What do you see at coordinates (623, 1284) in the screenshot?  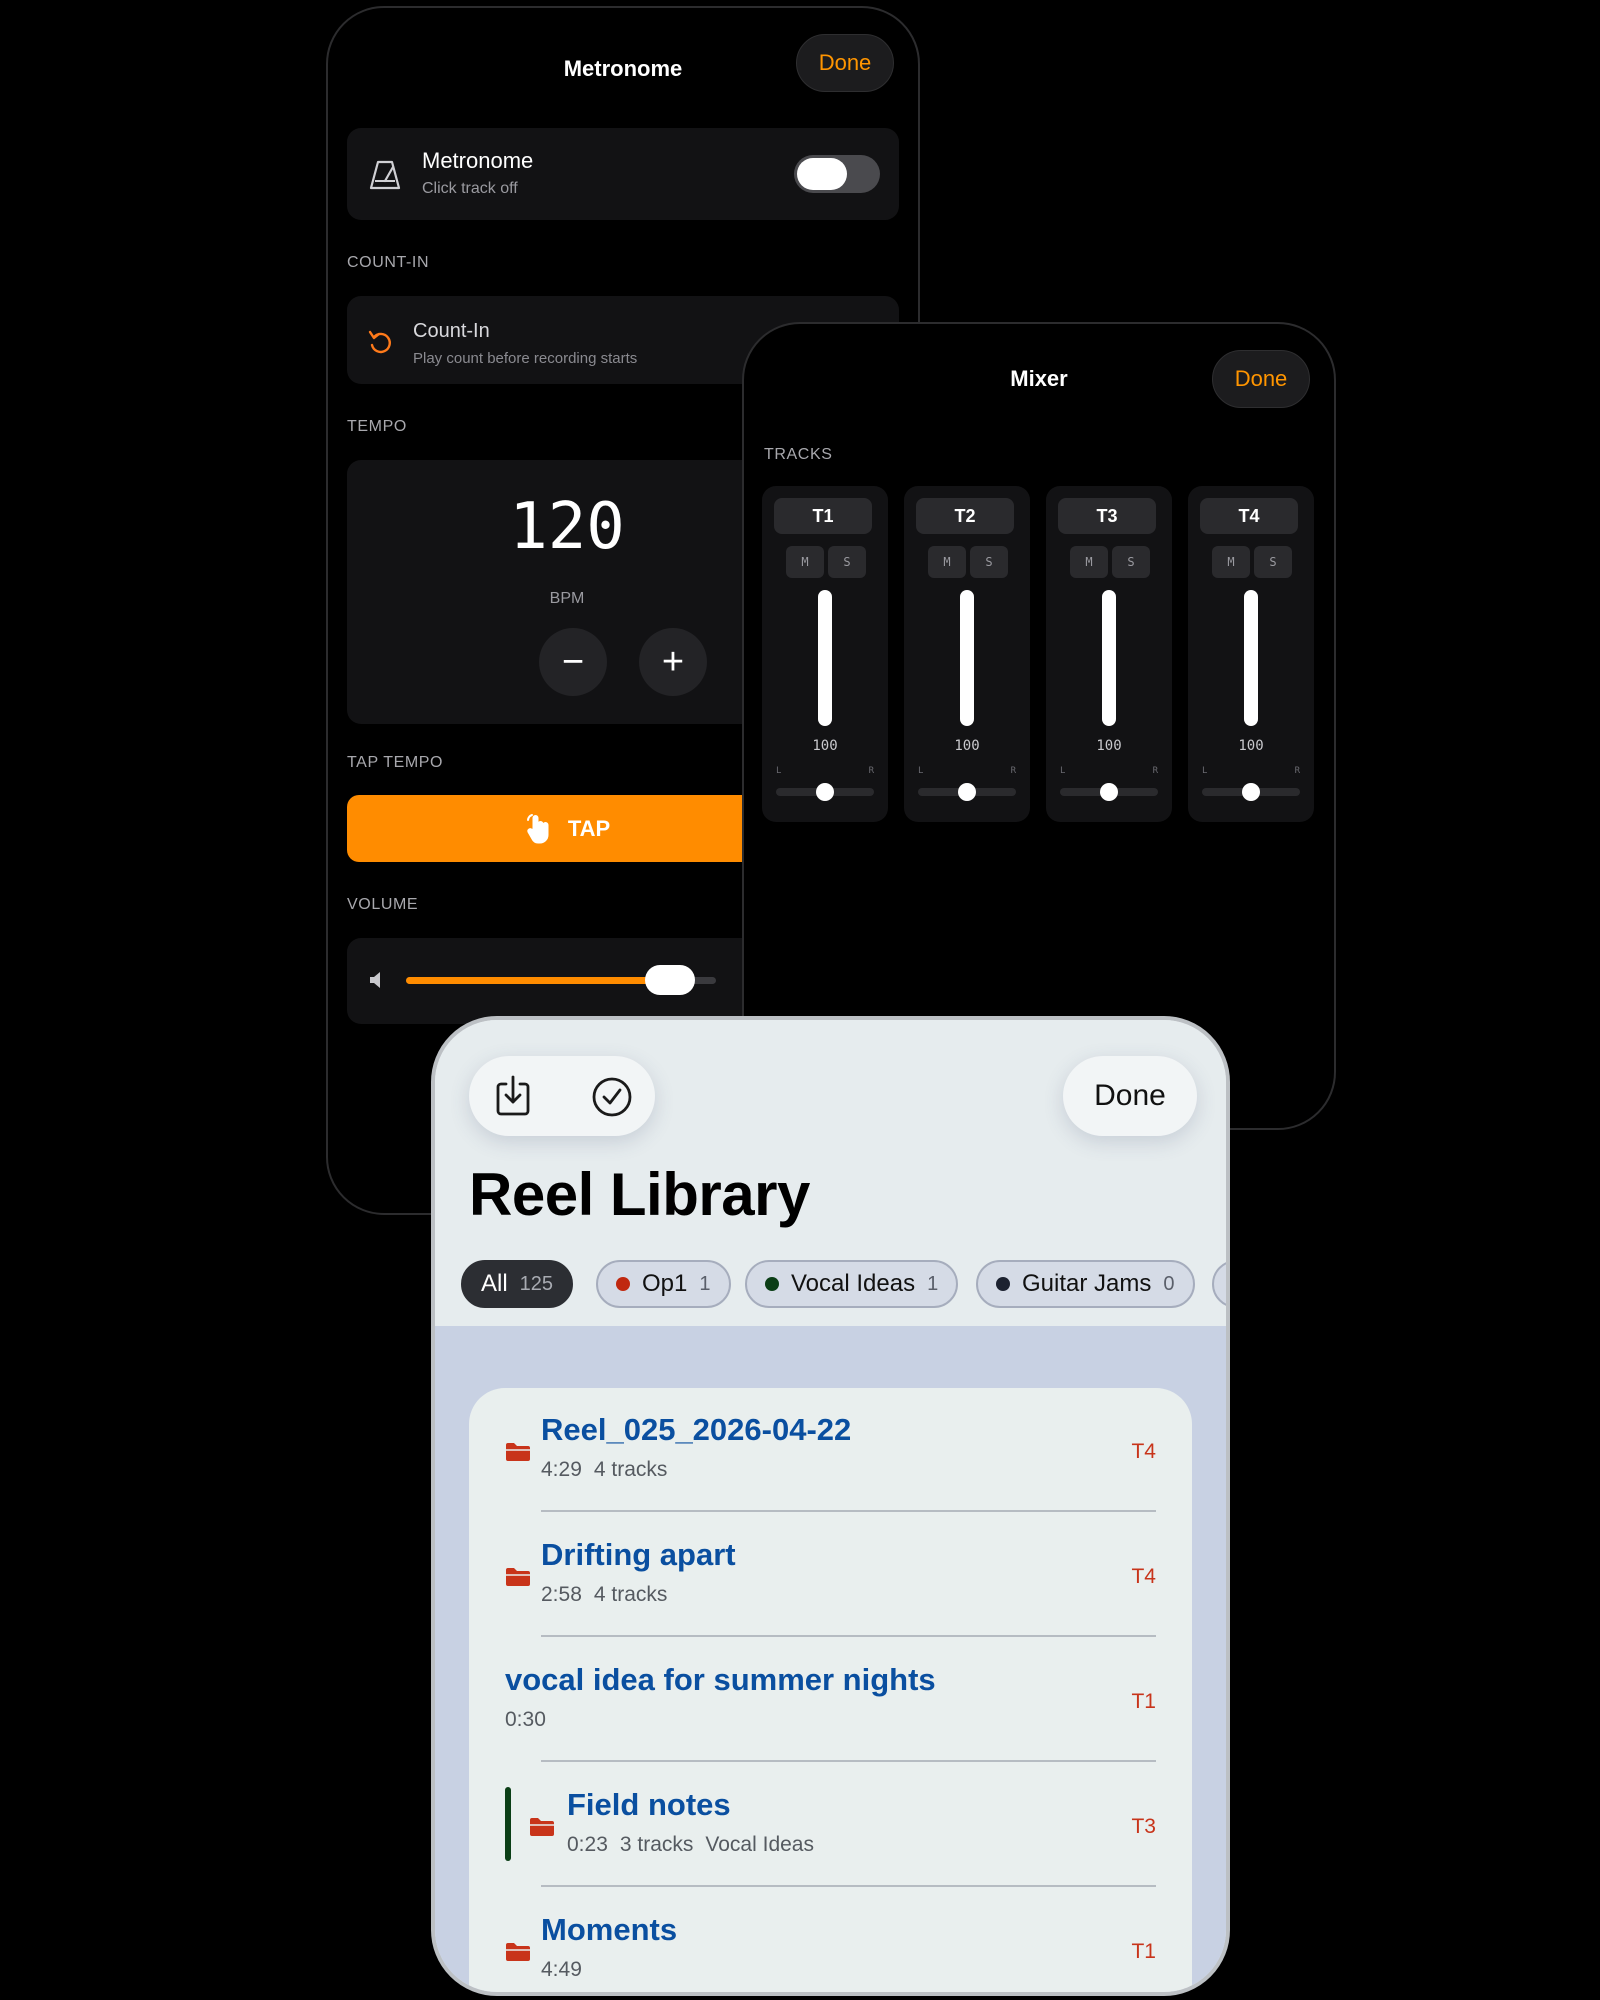 I see `filter-color-dot` at bounding box center [623, 1284].